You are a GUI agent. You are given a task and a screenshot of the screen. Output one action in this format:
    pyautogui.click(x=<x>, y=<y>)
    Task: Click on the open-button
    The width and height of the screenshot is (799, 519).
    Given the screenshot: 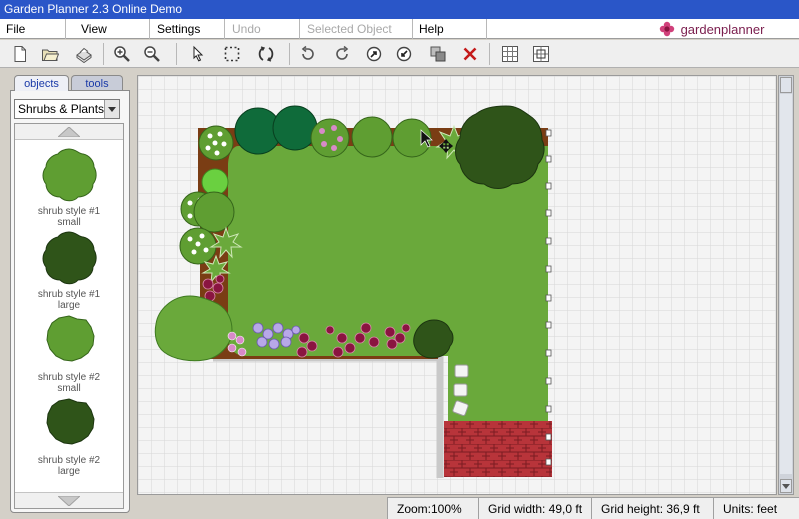 What is the action you would take?
    pyautogui.click(x=50, y=54)
    